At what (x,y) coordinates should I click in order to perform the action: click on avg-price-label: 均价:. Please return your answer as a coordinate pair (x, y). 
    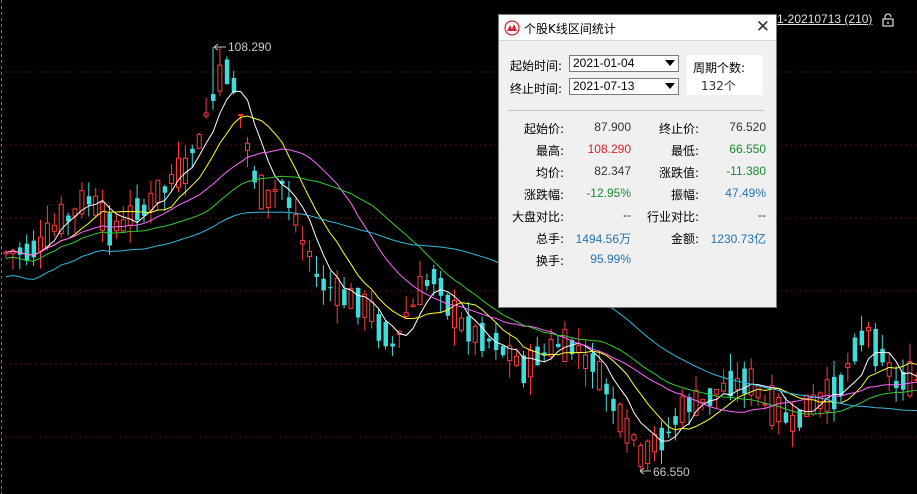
    Looking at the image, I should click on (549, 173).